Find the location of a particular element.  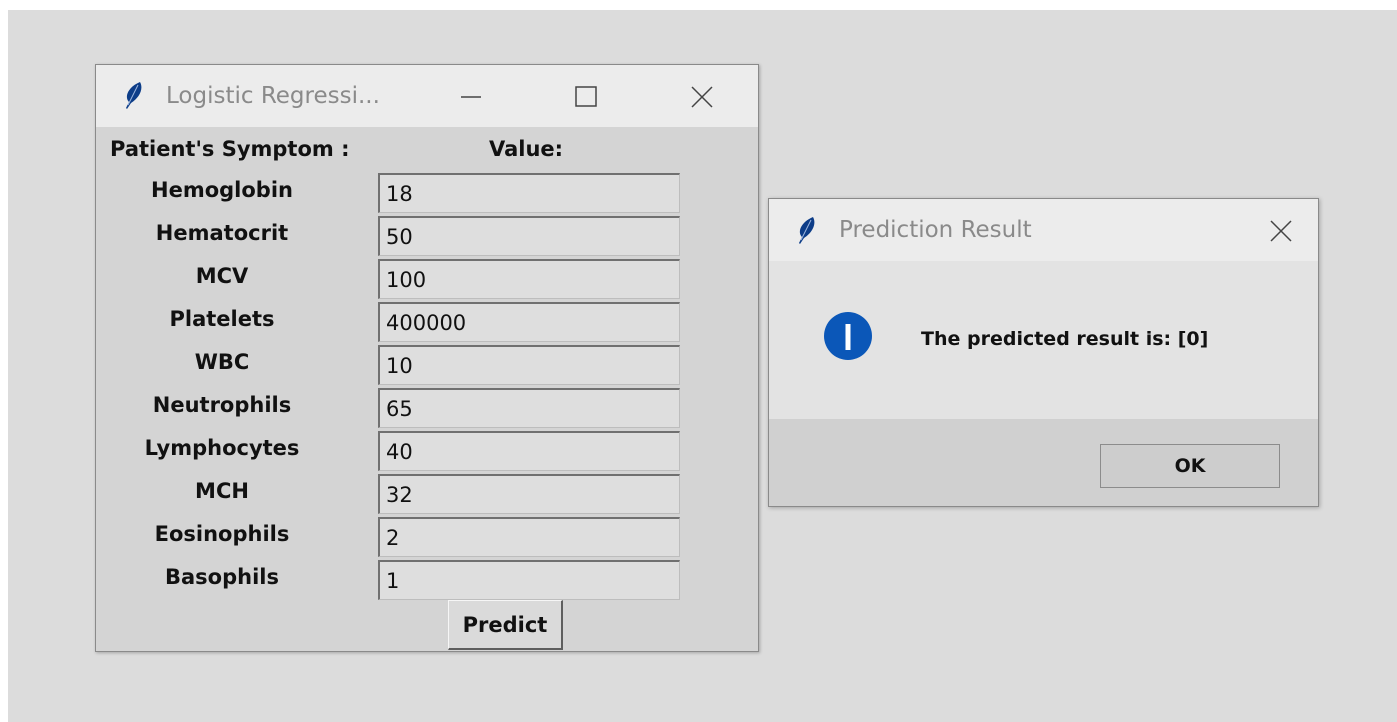

prediction-message: The predicted result is: [0] is located at coordinates (1065, 339).